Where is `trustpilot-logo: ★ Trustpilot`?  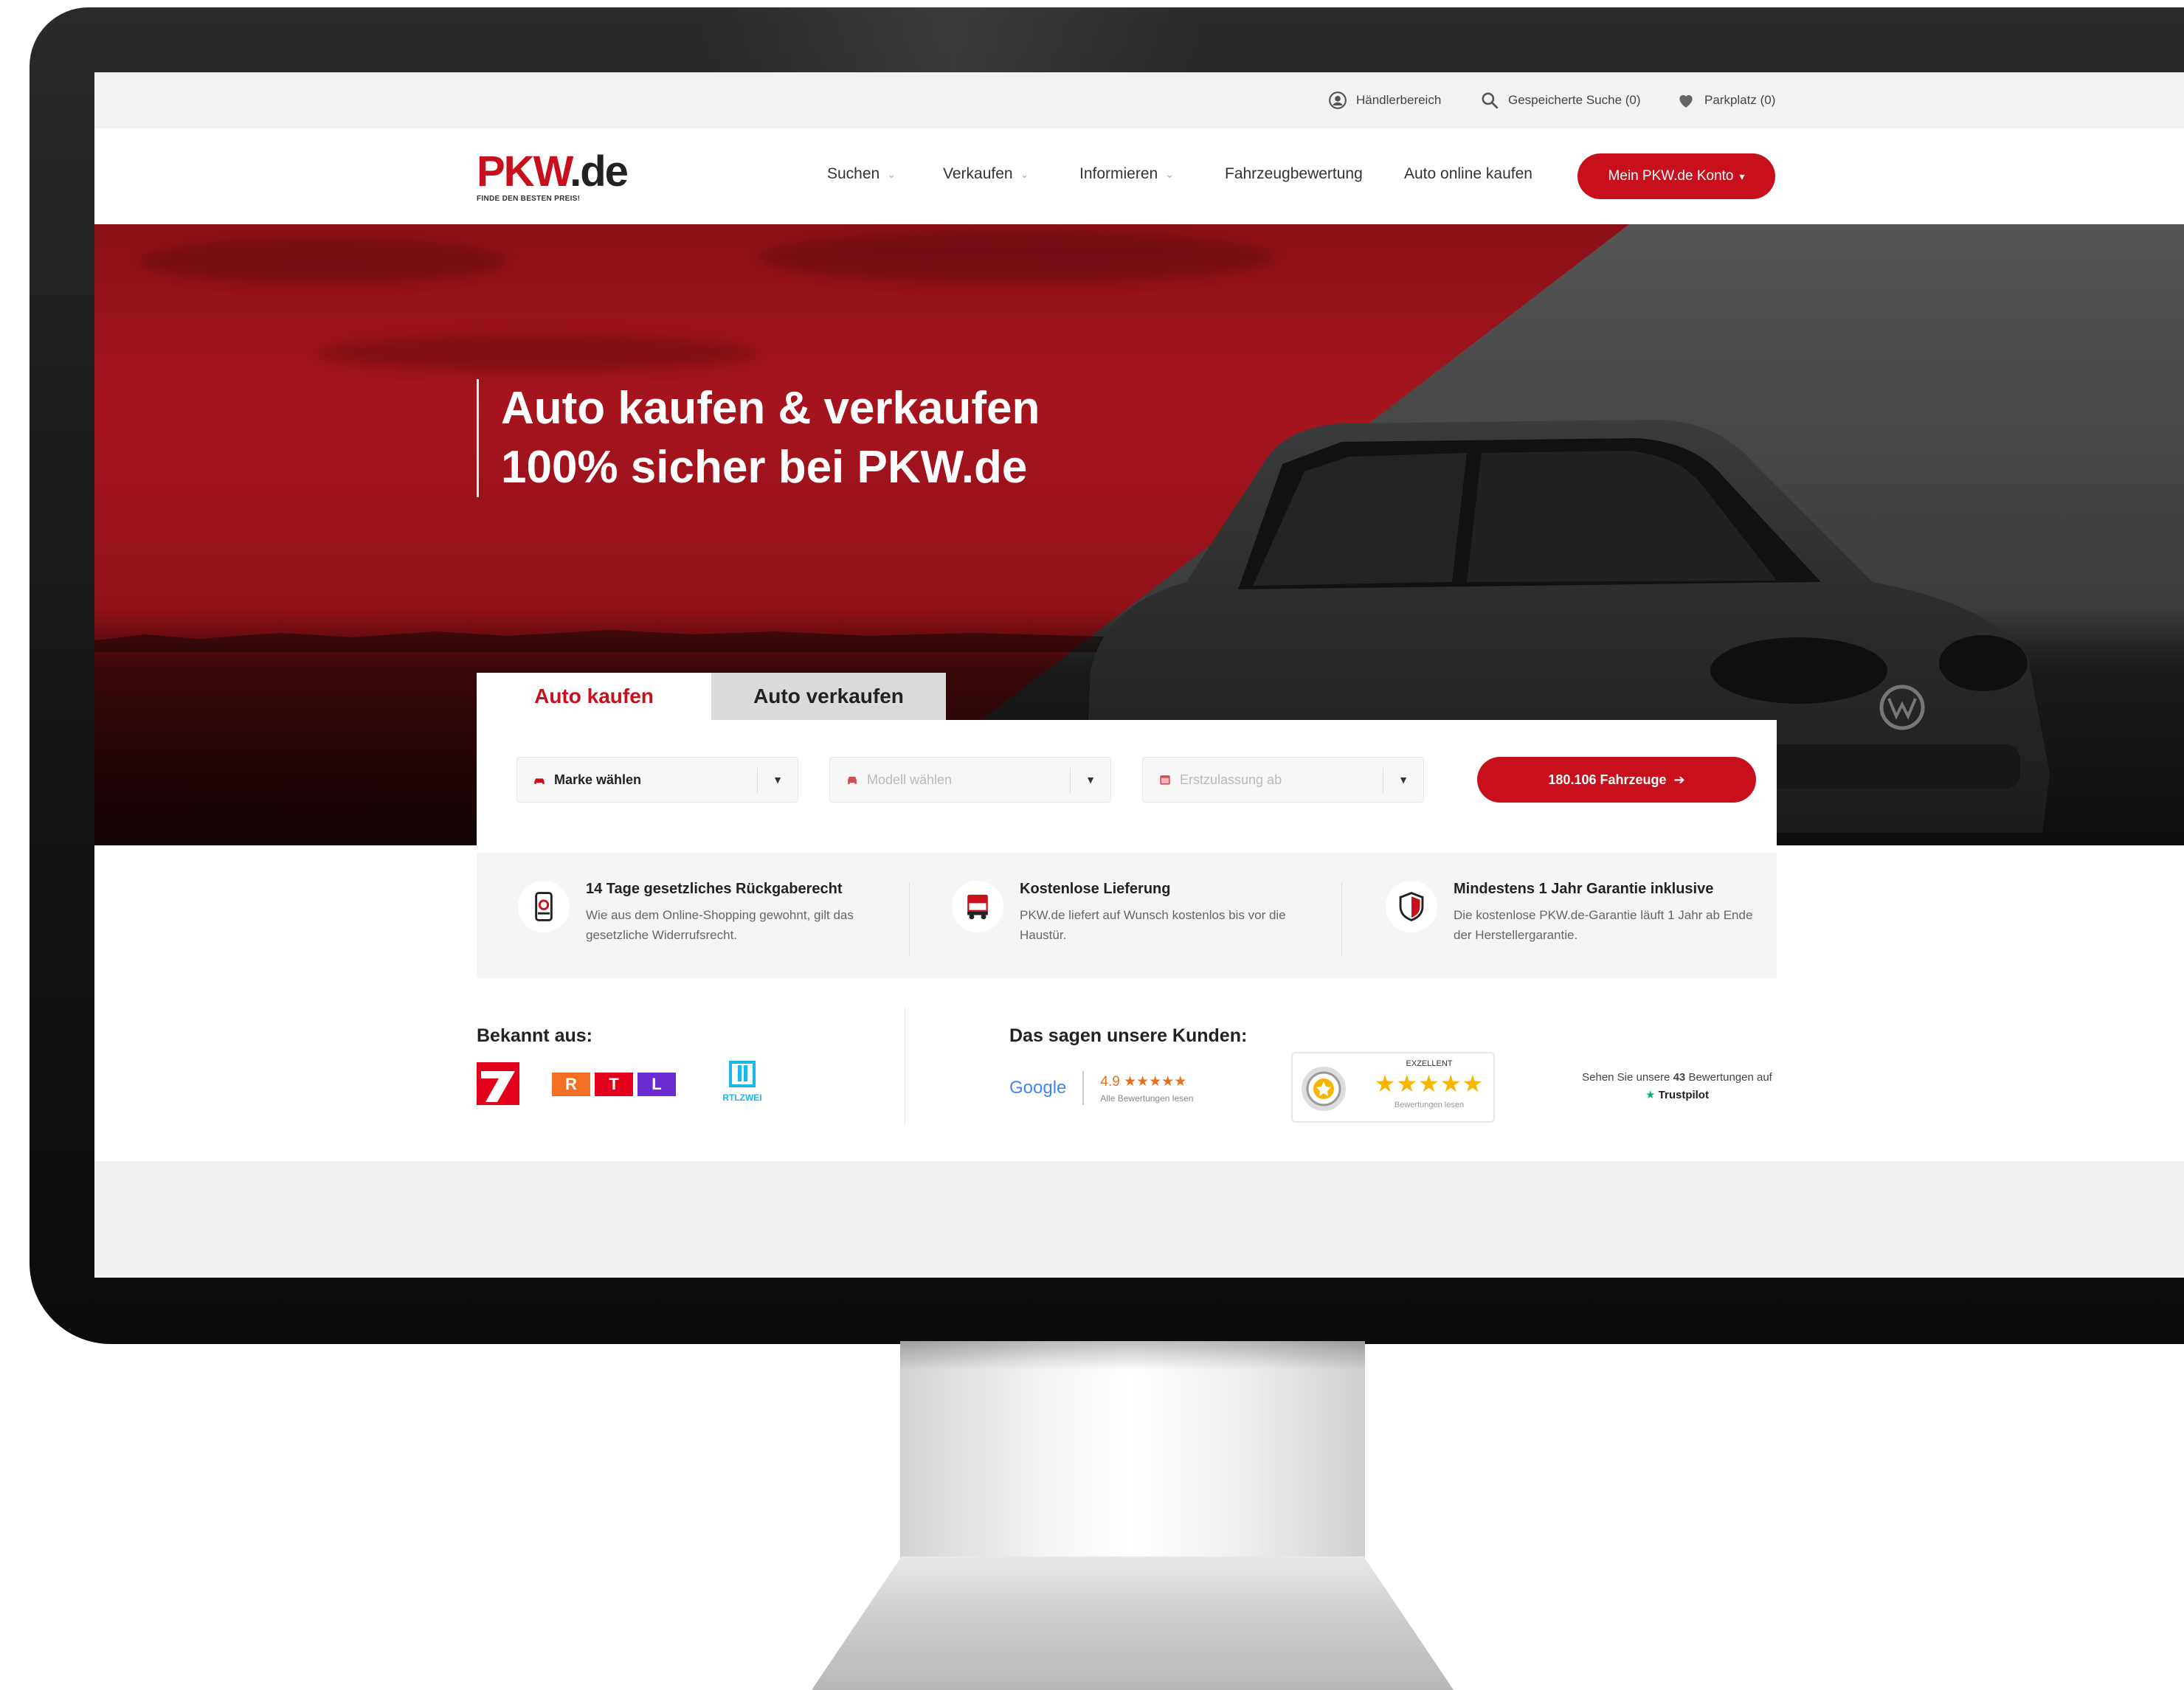
trustpilot-logo: ★ Trustpilot is located at coordinates (1677, 1094).